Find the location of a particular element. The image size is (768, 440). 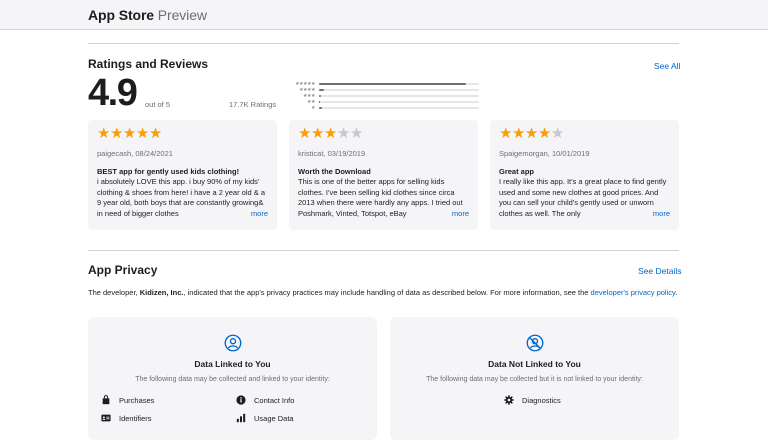

see-all-link: See All is located at coordinates (667, 66).